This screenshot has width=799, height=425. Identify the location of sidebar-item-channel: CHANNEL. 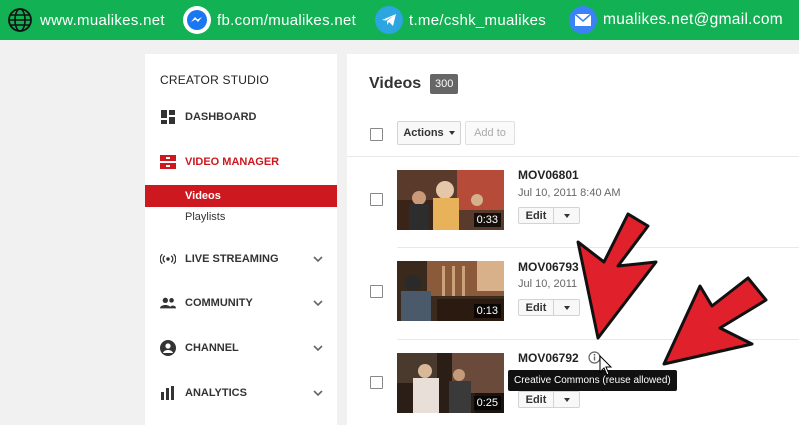
(241, 348).